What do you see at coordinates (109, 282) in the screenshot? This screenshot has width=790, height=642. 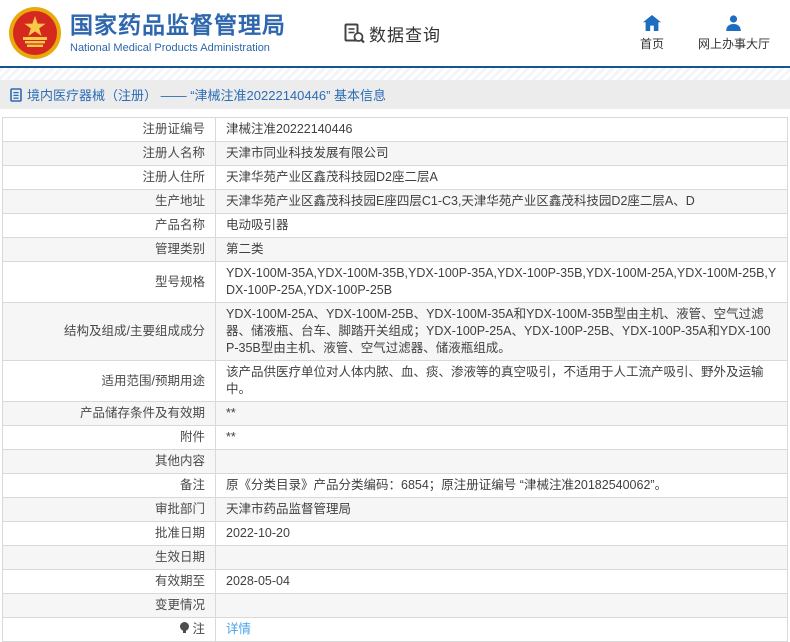 I see `row-label: 型号规格` at bounding box center [109, 282].